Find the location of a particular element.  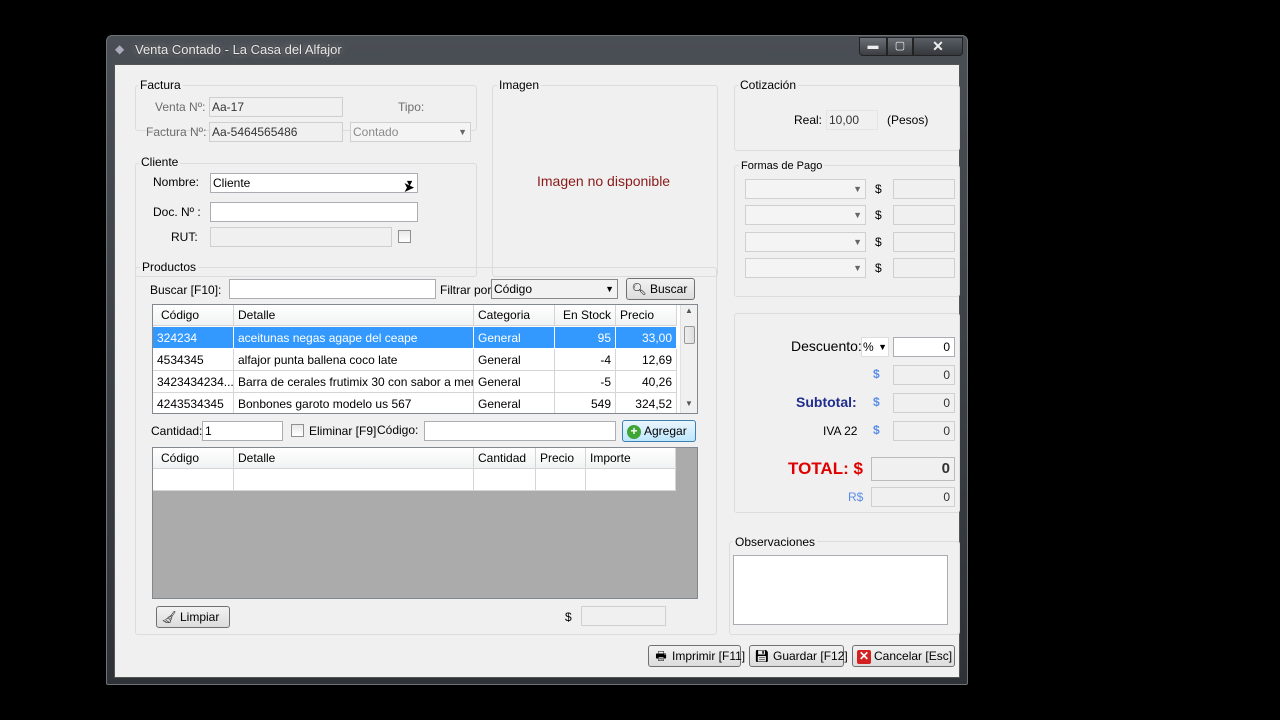

guardar-button: 💾︎ Guardar [F12] is located at coordinates (798, 656).